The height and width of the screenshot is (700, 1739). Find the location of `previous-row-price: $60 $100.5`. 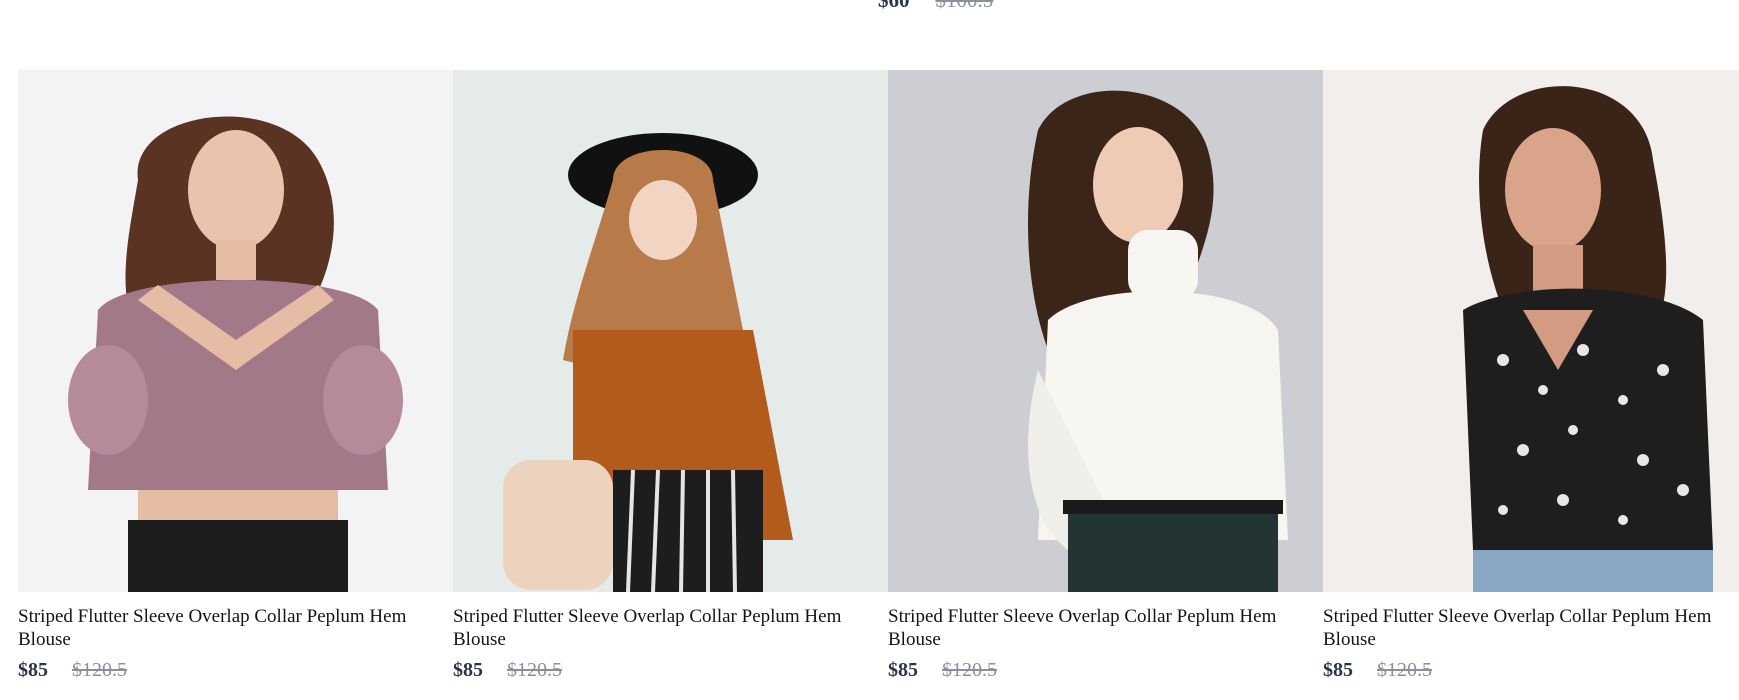

previous-row-price: $60 $100.5 is located at coordinates (935, 6).